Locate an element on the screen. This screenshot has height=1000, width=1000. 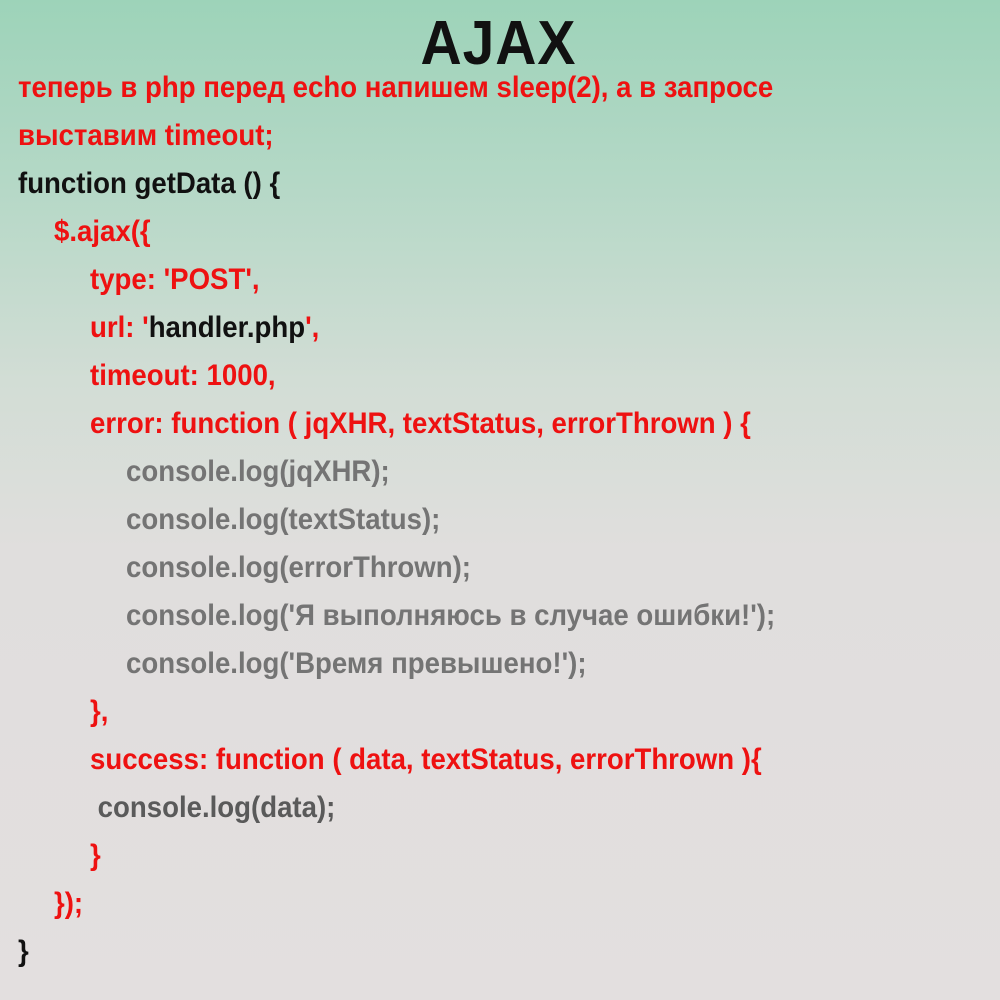
code-error-body-line: console.log(errorThrown); is located at coordinates (298, 567).